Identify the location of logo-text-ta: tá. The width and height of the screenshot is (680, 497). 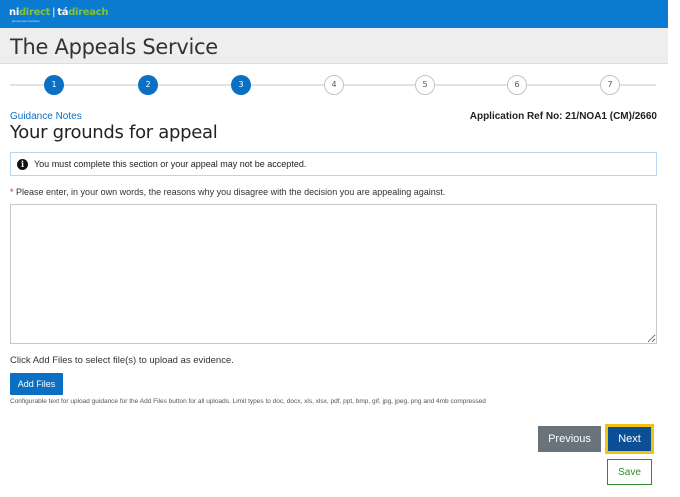
(63, 12).